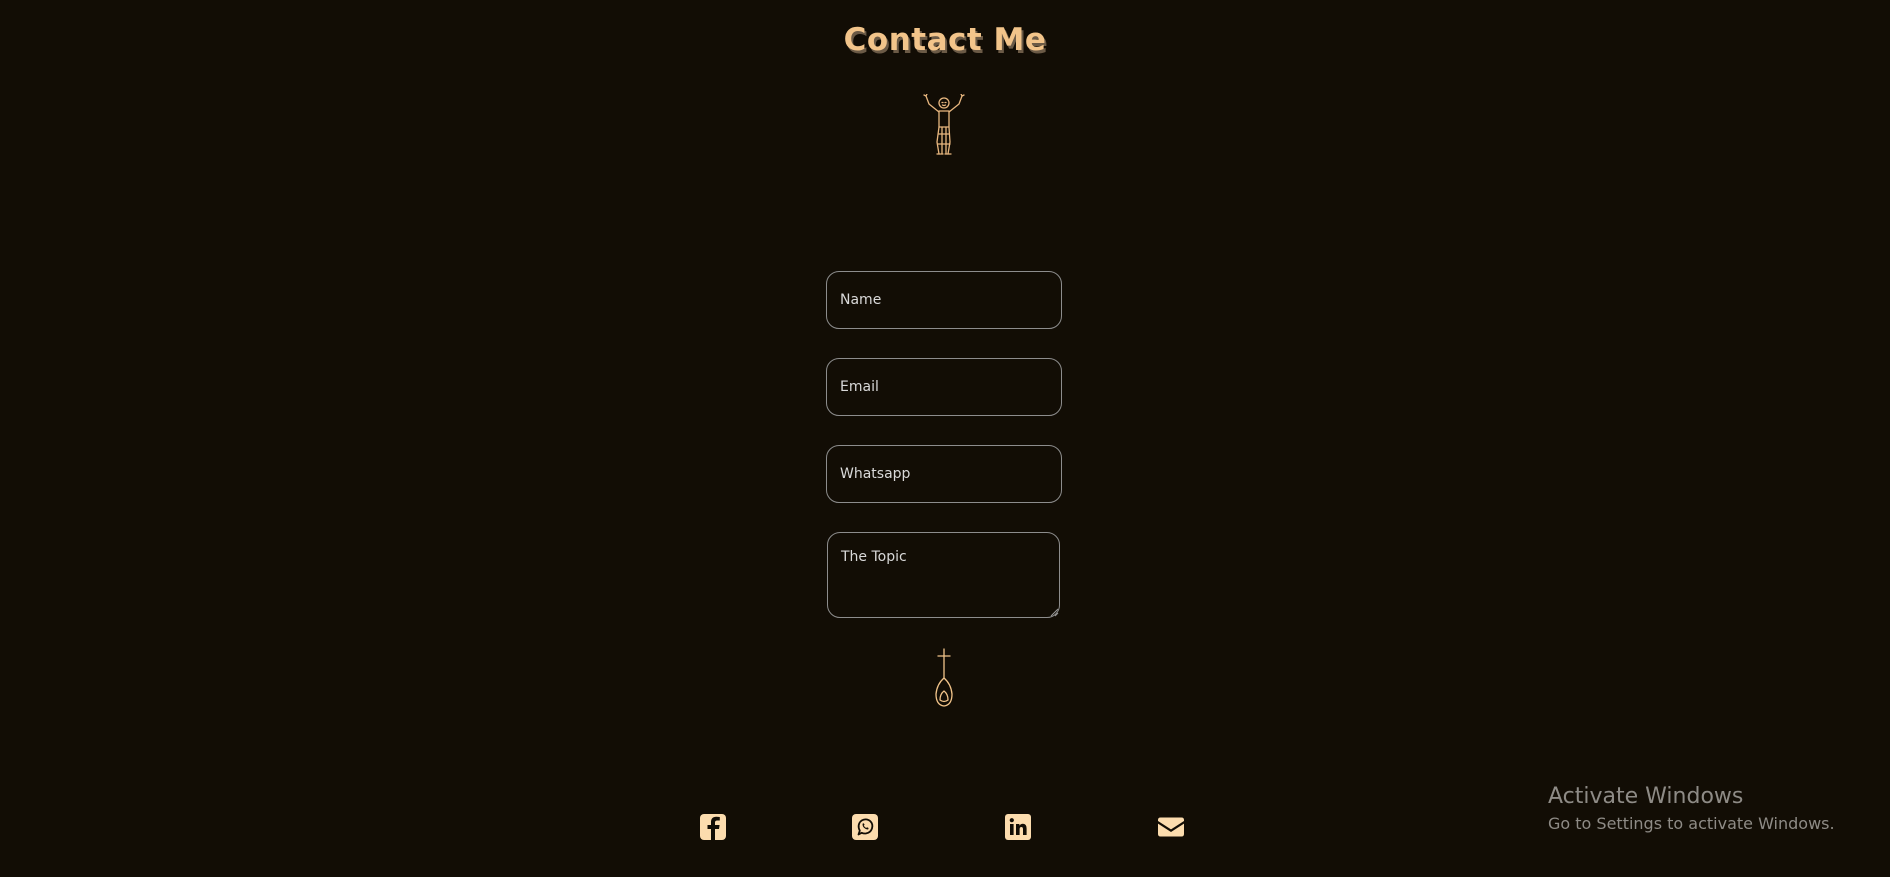 The height and width of the screenshot is (877, 1890). I want to click on linkedin-icon, so click(1018, 827).